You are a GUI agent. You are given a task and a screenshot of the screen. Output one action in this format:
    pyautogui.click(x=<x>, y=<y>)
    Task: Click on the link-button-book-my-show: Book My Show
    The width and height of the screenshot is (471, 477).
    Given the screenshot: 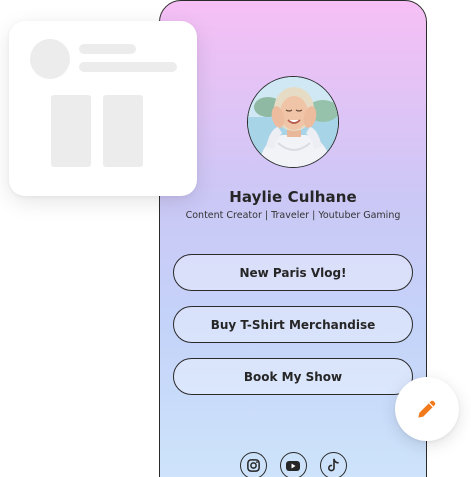 What is the action you would take?
    pyautogui.click(x=293, y=376)
    